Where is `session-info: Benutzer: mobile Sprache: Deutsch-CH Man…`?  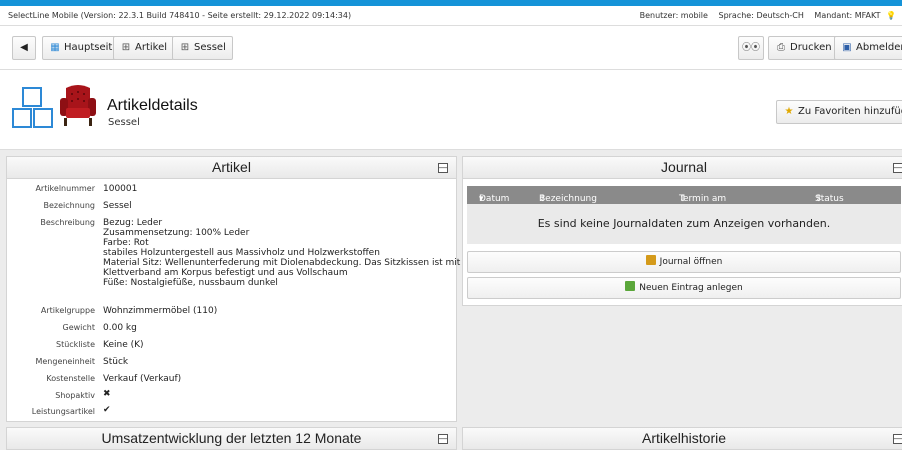 session-info: Benutzer: mobile Sprache: Deutsch-CH Man… is located at coordinates (764, 15).